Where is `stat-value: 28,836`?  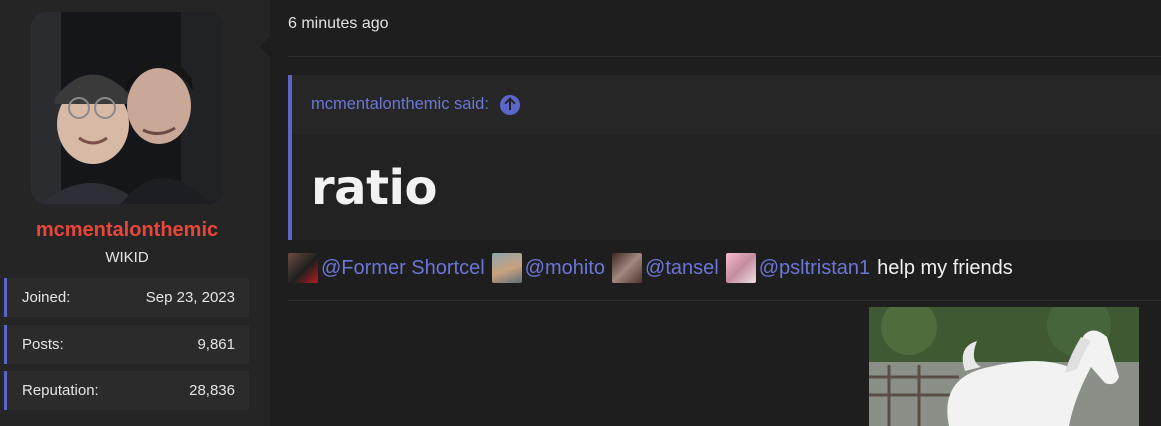
stat-value: 28,836 is located at coordinates (212, 390).